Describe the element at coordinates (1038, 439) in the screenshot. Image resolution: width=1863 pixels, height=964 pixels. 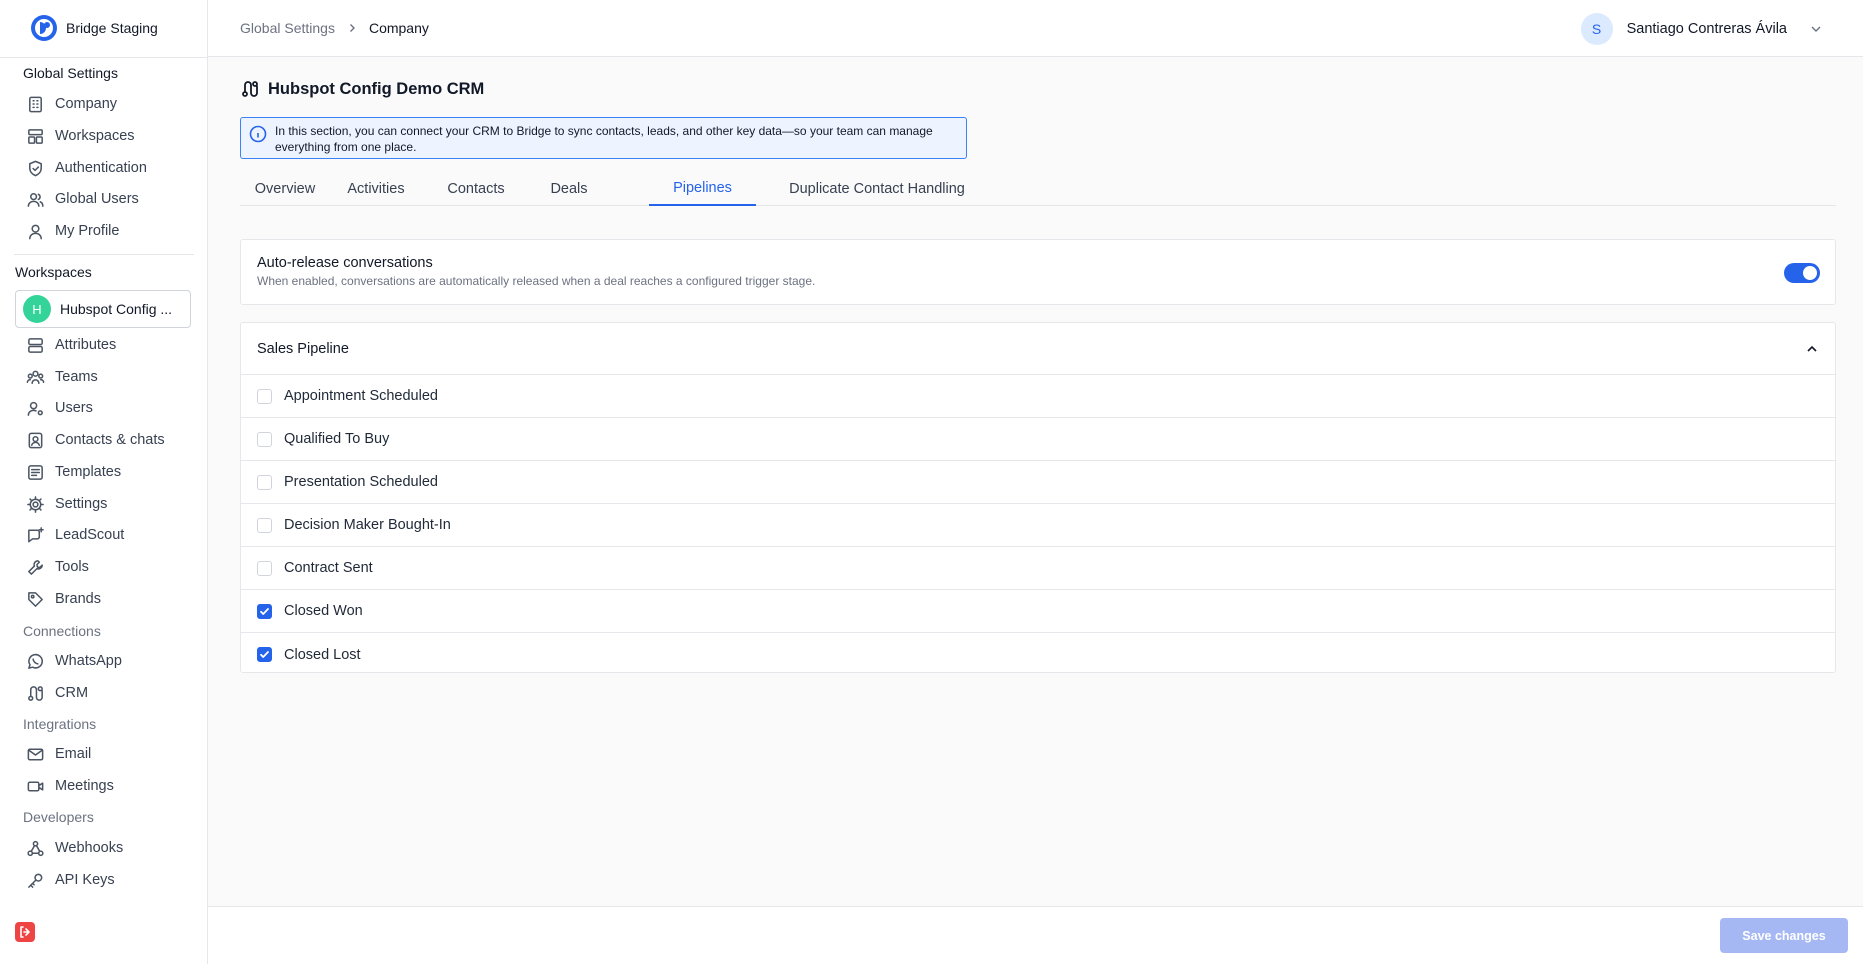
I see `pipeline-stage-row: Qualified To Buy` at that location.